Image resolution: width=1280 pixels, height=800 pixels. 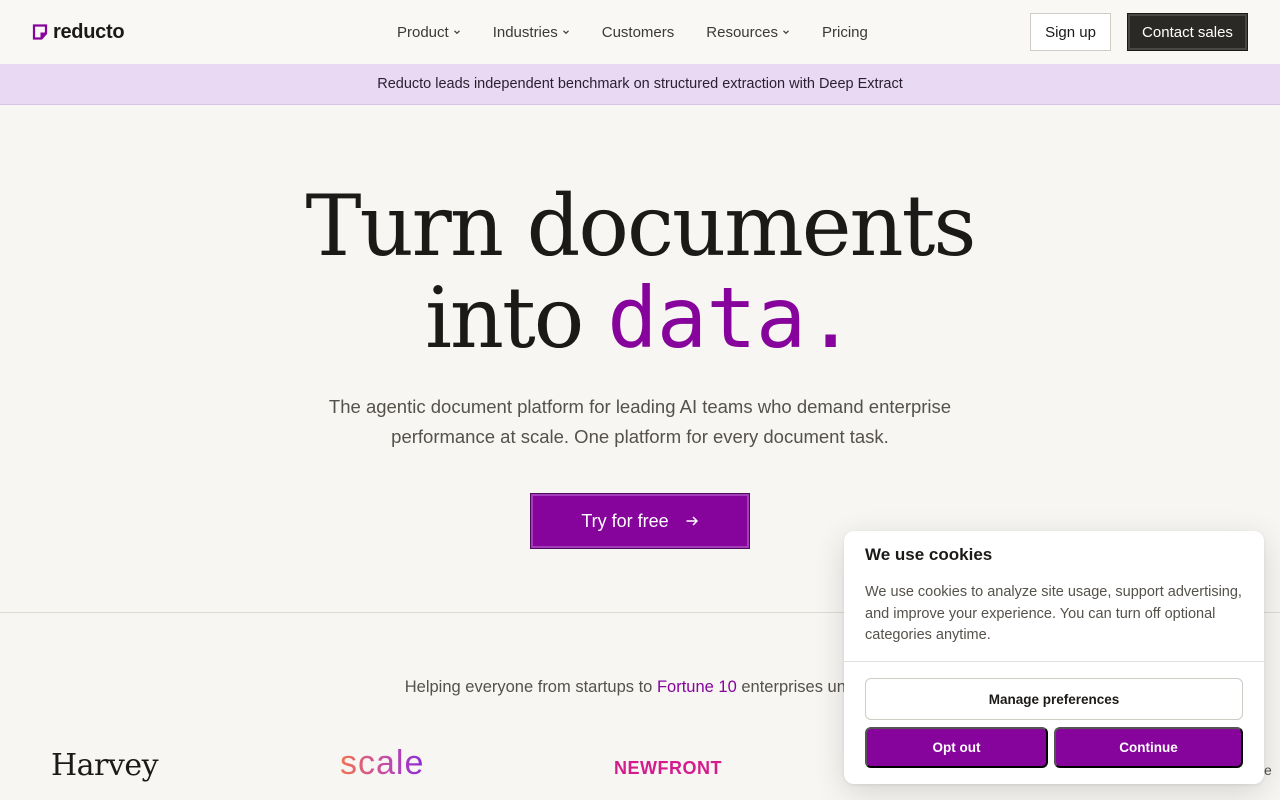 What do you see at coordinates (89, 32) in the screenshot?
I see `logo-text: reducto` at bounding box center [89, 32].